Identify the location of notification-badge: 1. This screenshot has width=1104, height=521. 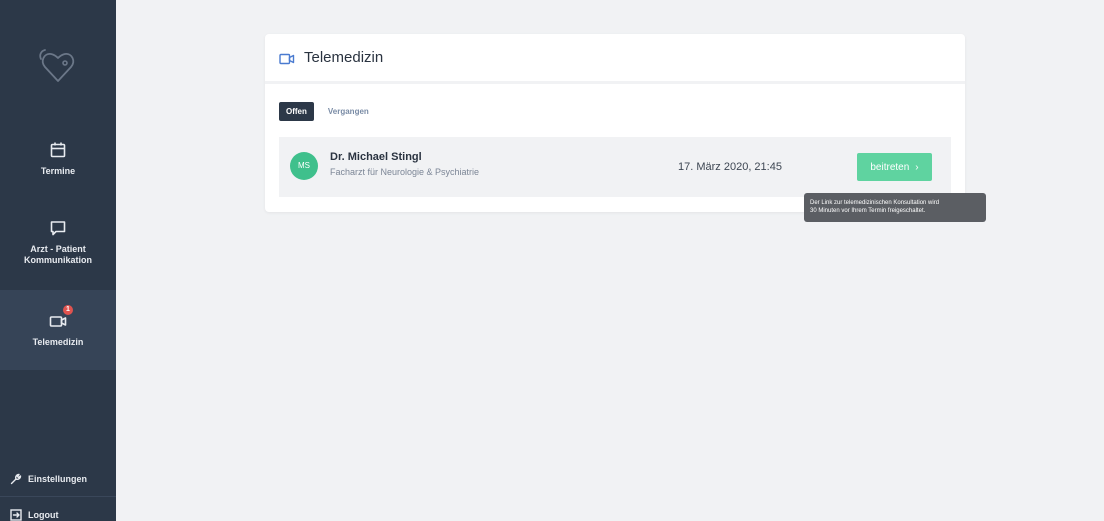
(68, 310).